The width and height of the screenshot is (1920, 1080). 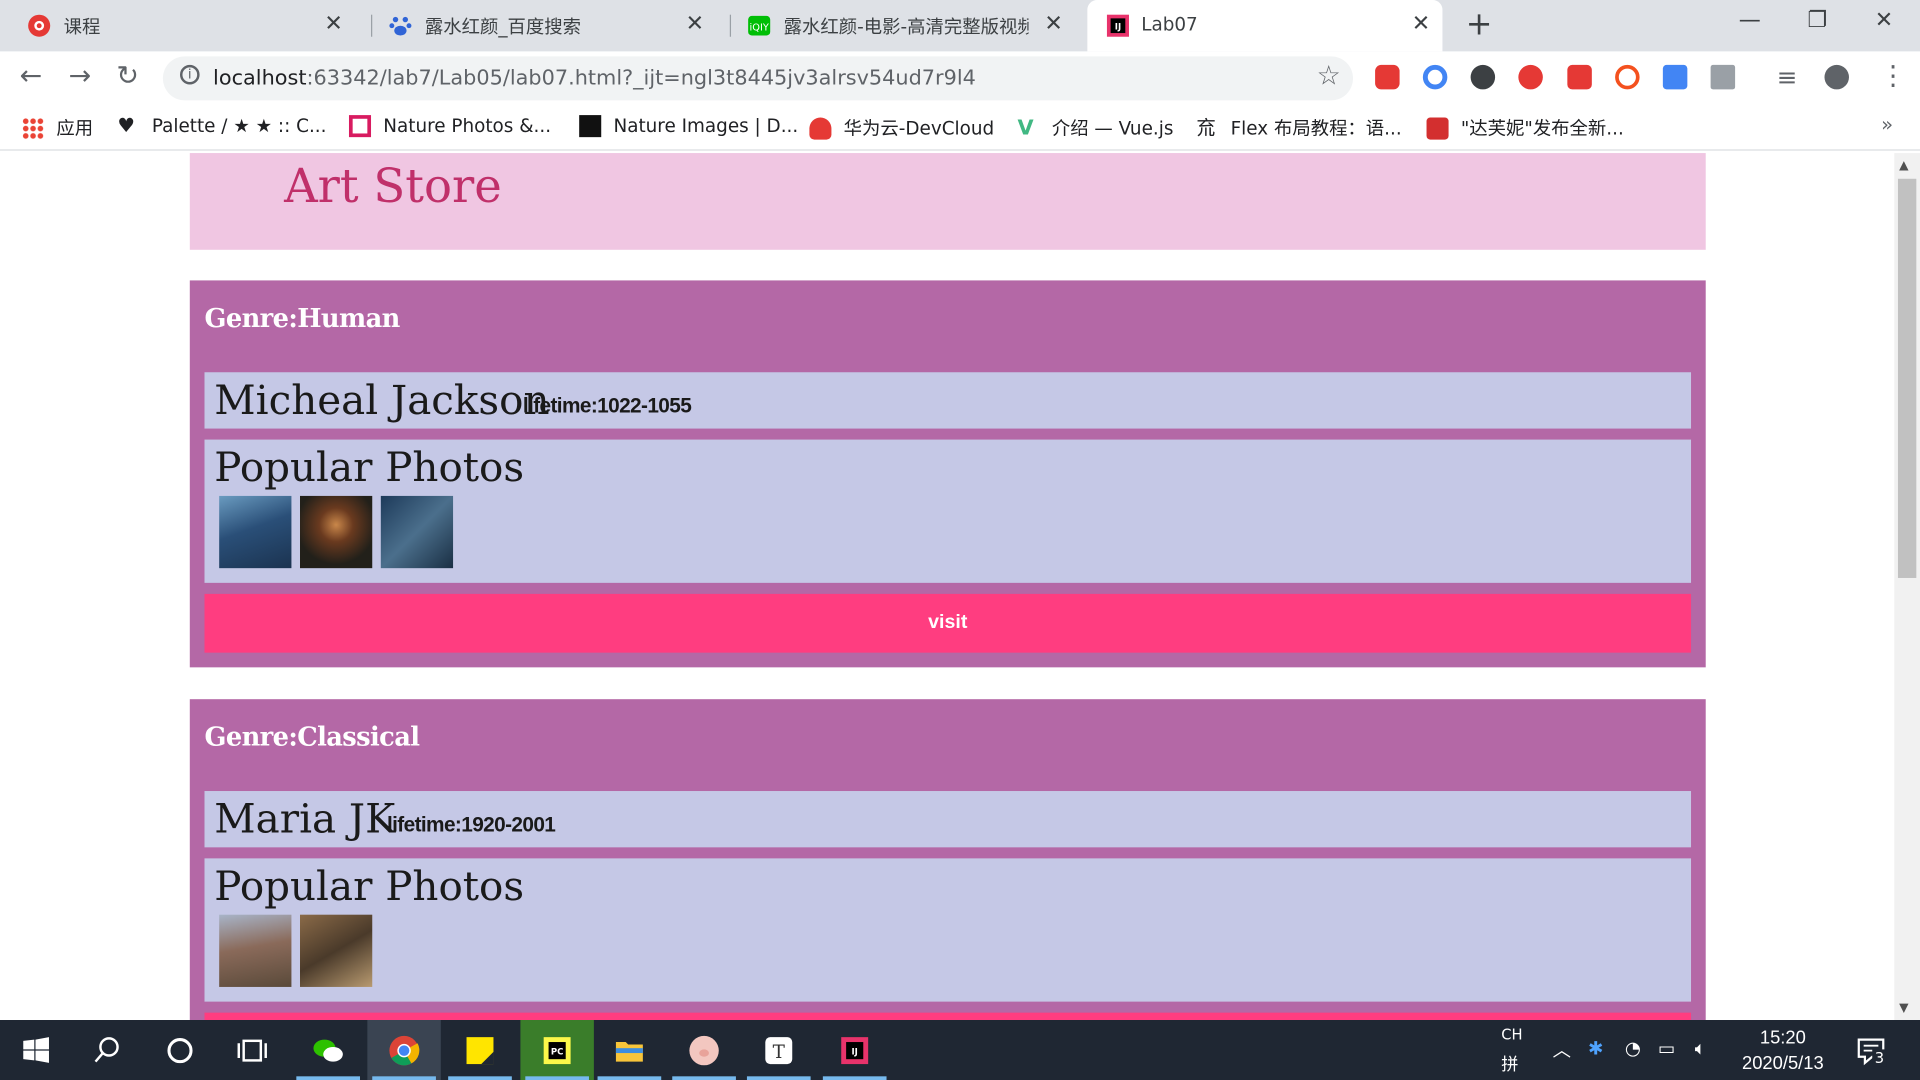 What do you see at coordinates (1329, 76) in the screenshot?
I see `bookmark-star-icon: ☆` at bounding box center [1329, 76].